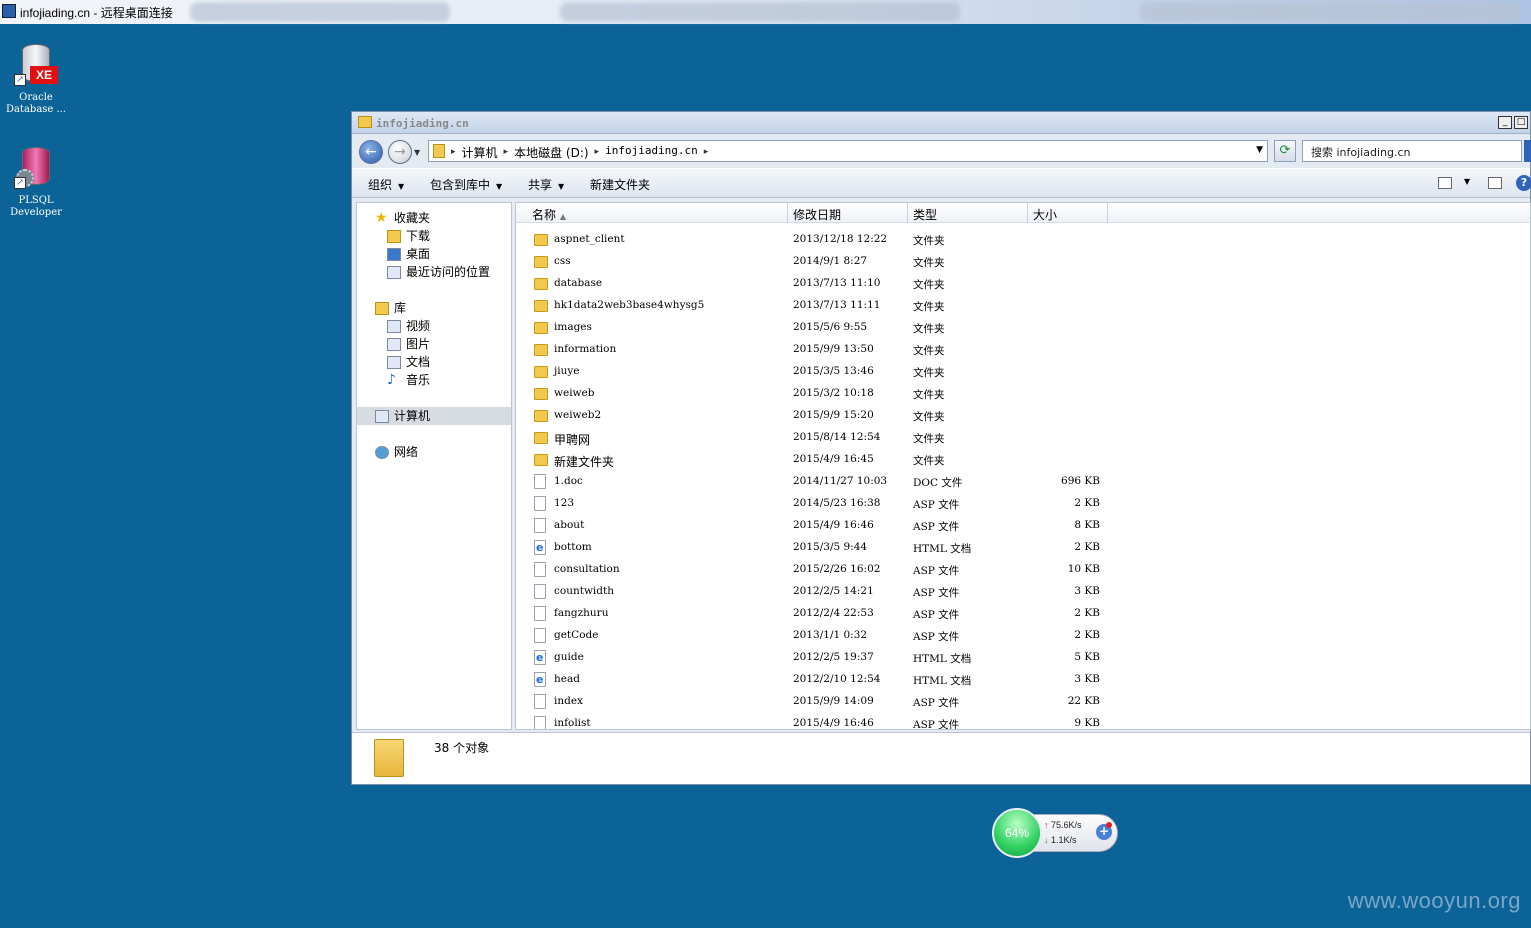 Image resolution: width=1531 pixels, height=928 pixels. What do you see at coordinates (1023, 680) in the screenshot?
I see `file-row: head 2012/2/10 12:54 HTML 文档 3 KB` at bounding box center [1023, 680].